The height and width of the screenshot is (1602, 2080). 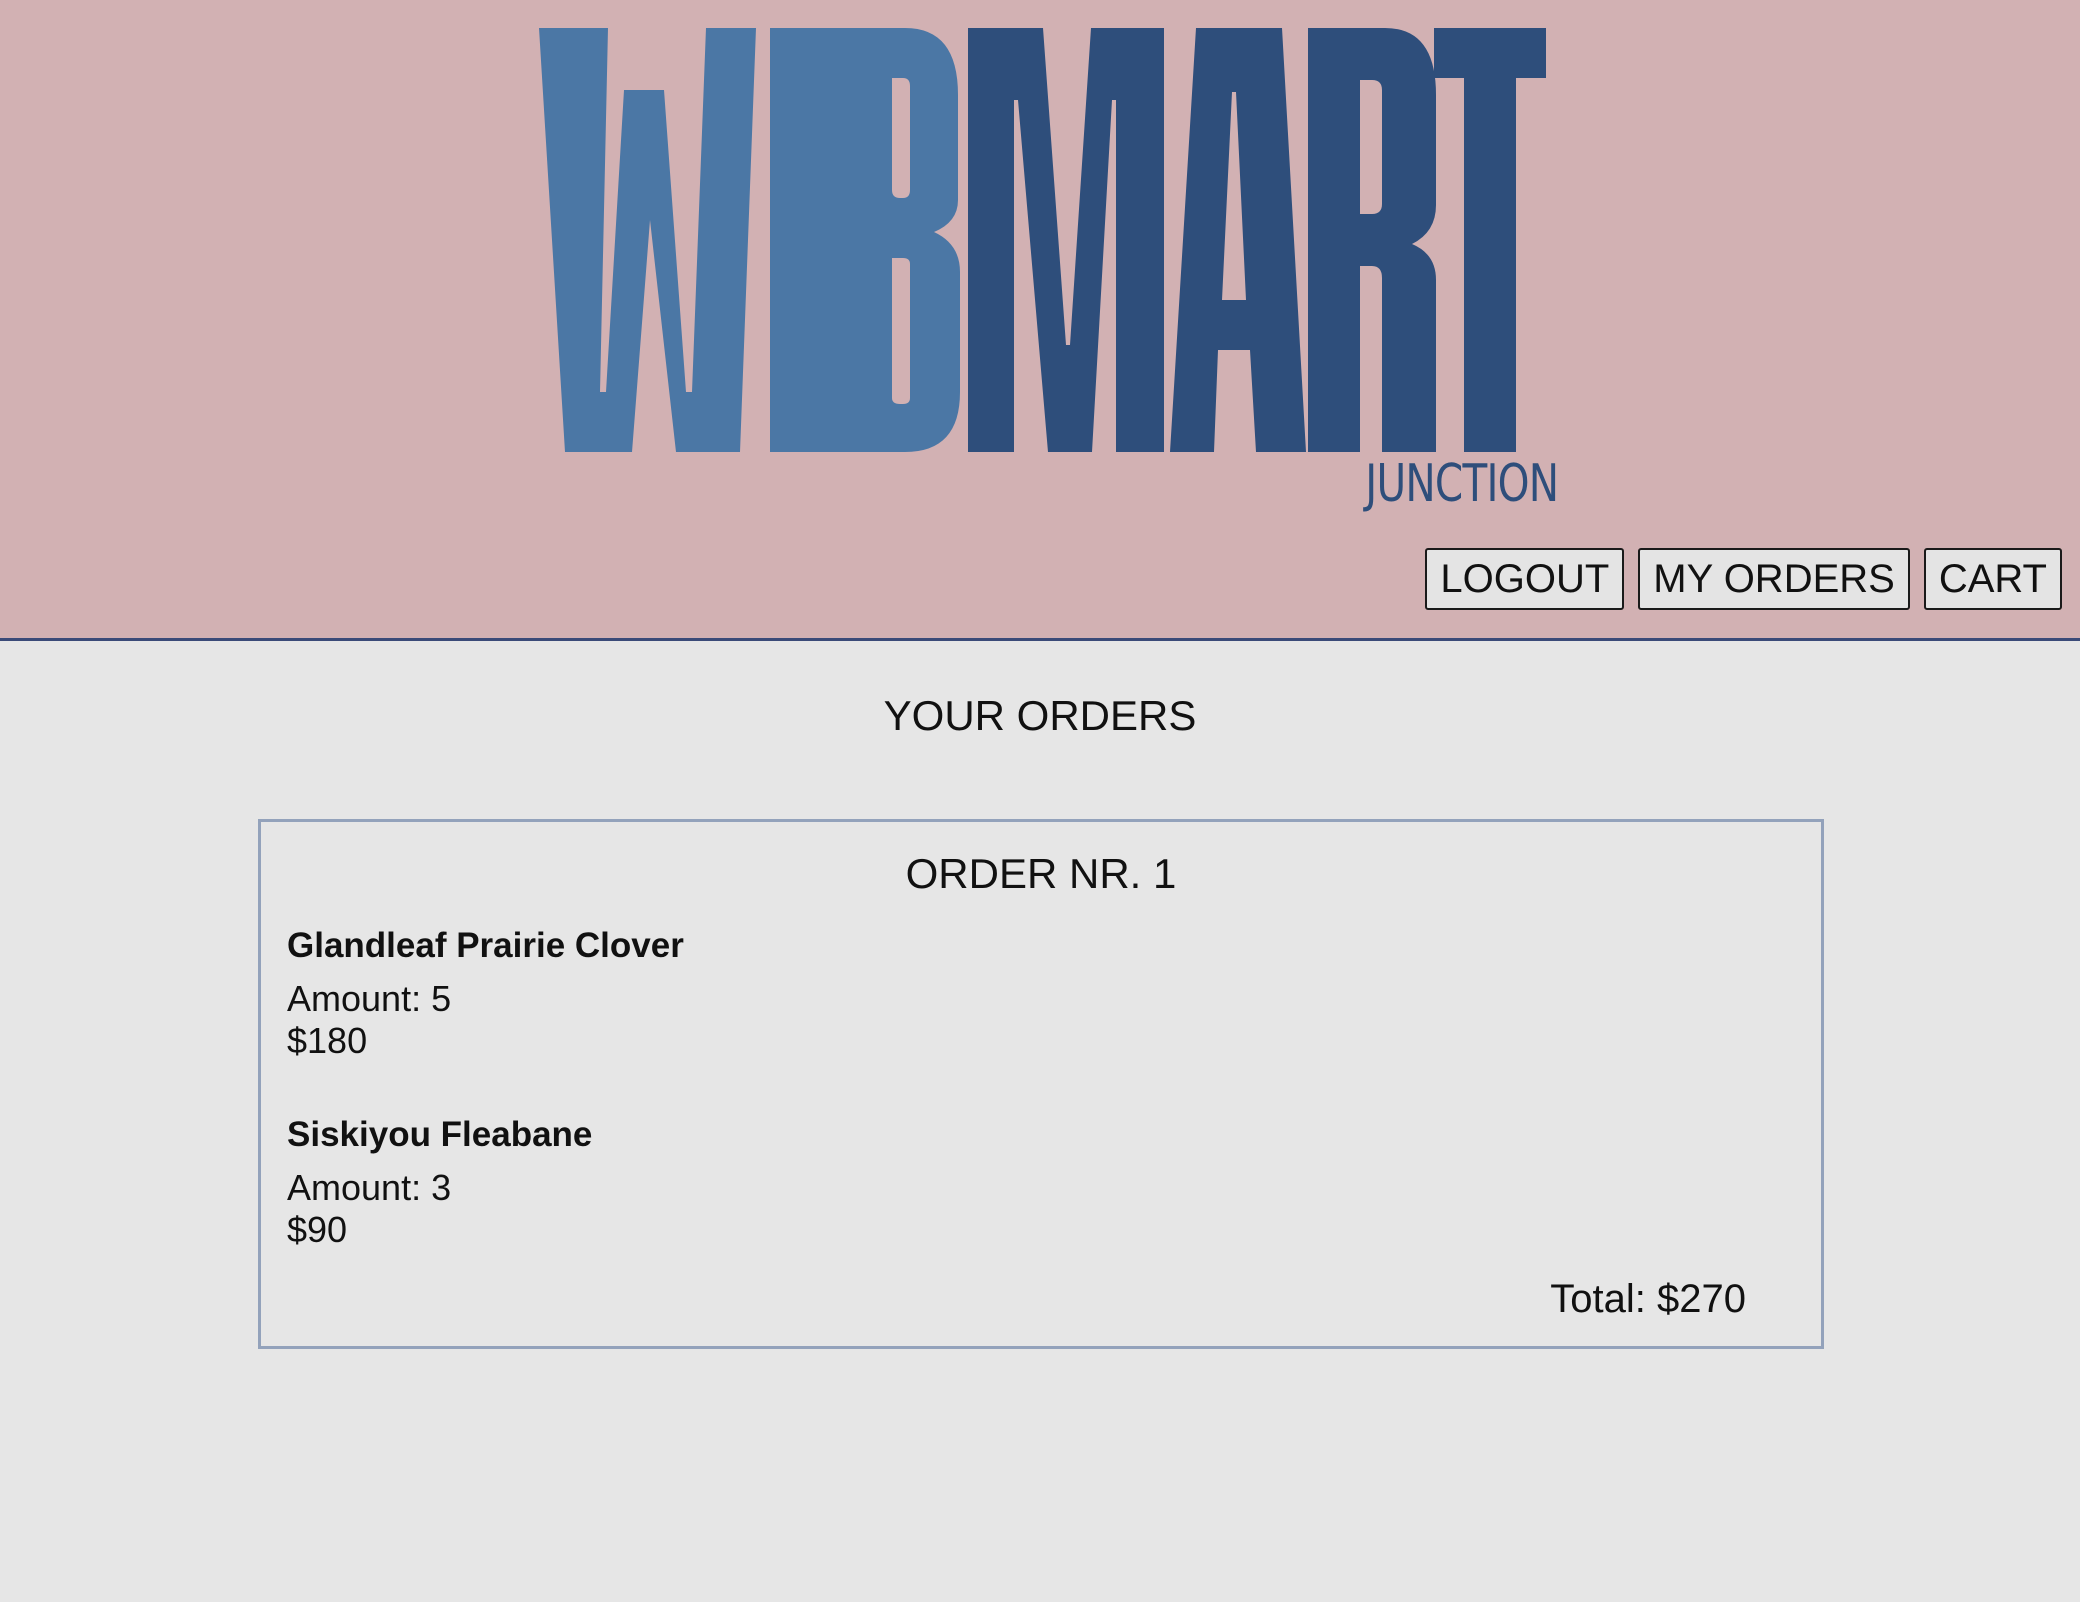 I want to click on cart-button: CART, so click(x=1992, y=579).